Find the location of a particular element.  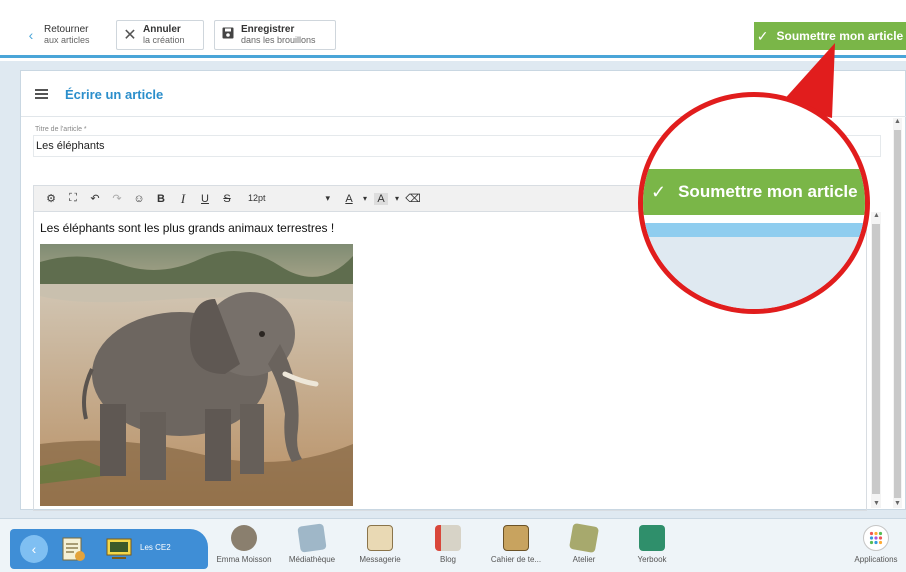

class-name: Les CE2 is located at coordinates (155, 547).